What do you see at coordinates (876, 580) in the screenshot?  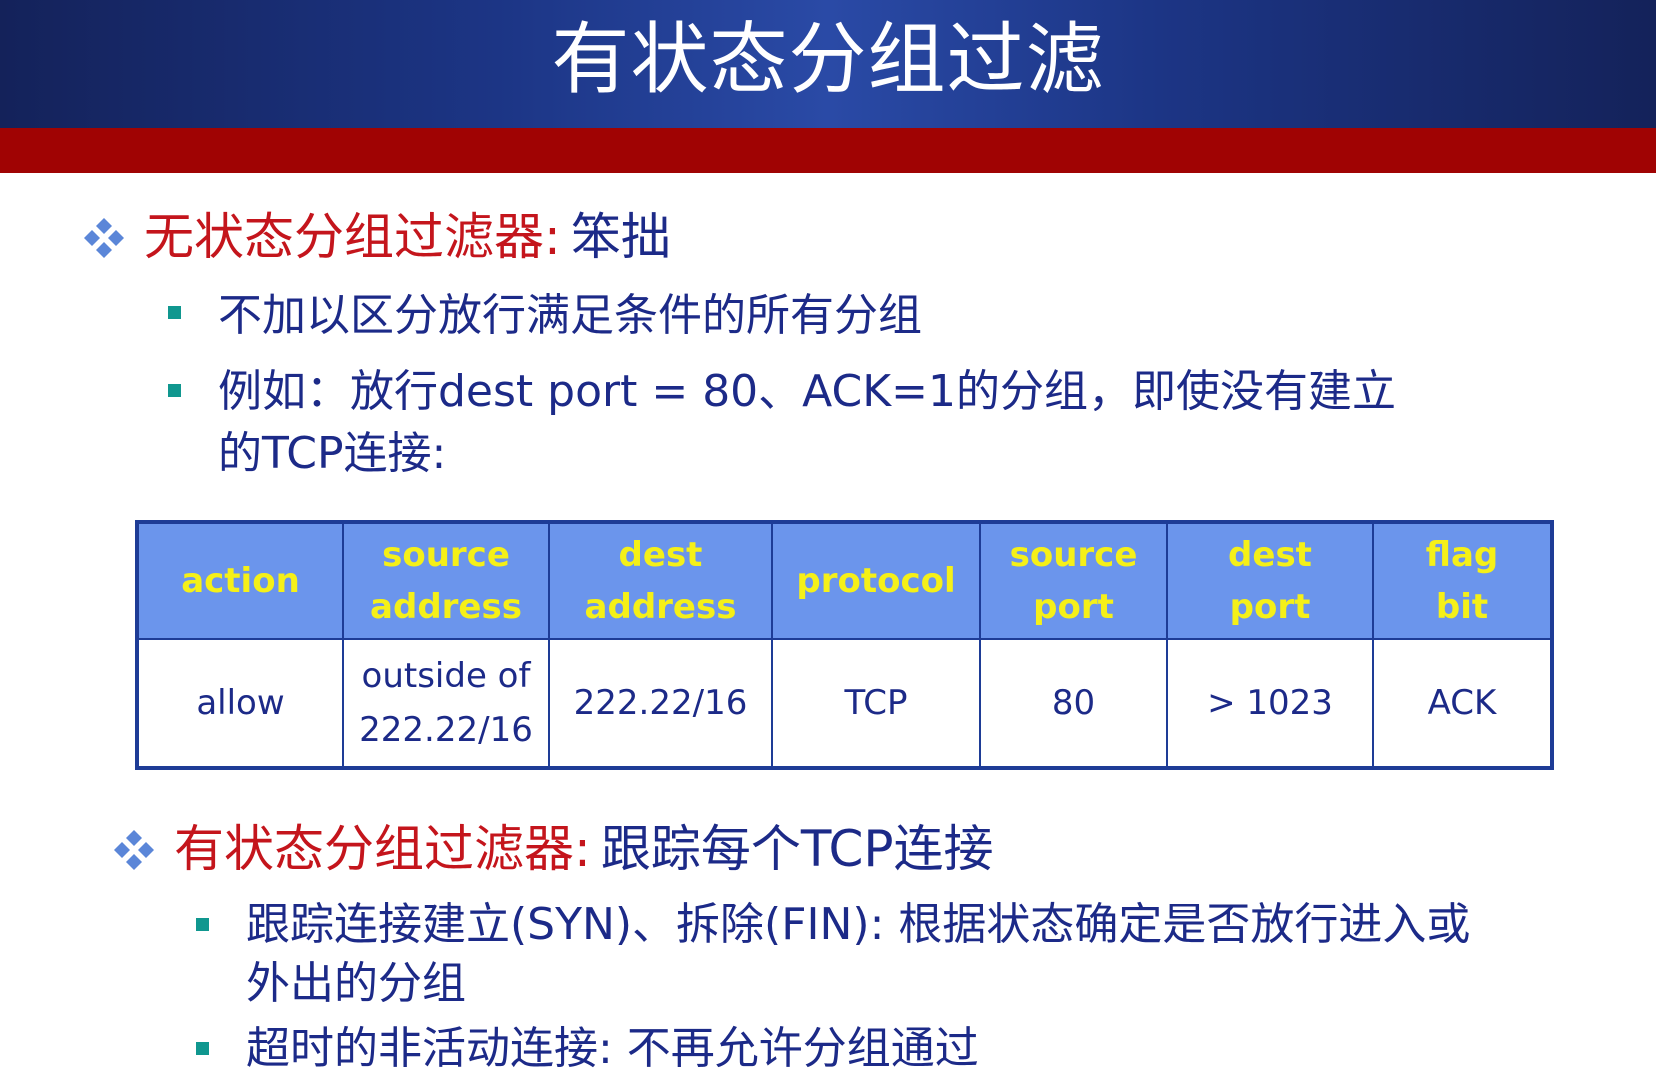 I see `header-protocol: protocol` at bounding box center [876, 580].